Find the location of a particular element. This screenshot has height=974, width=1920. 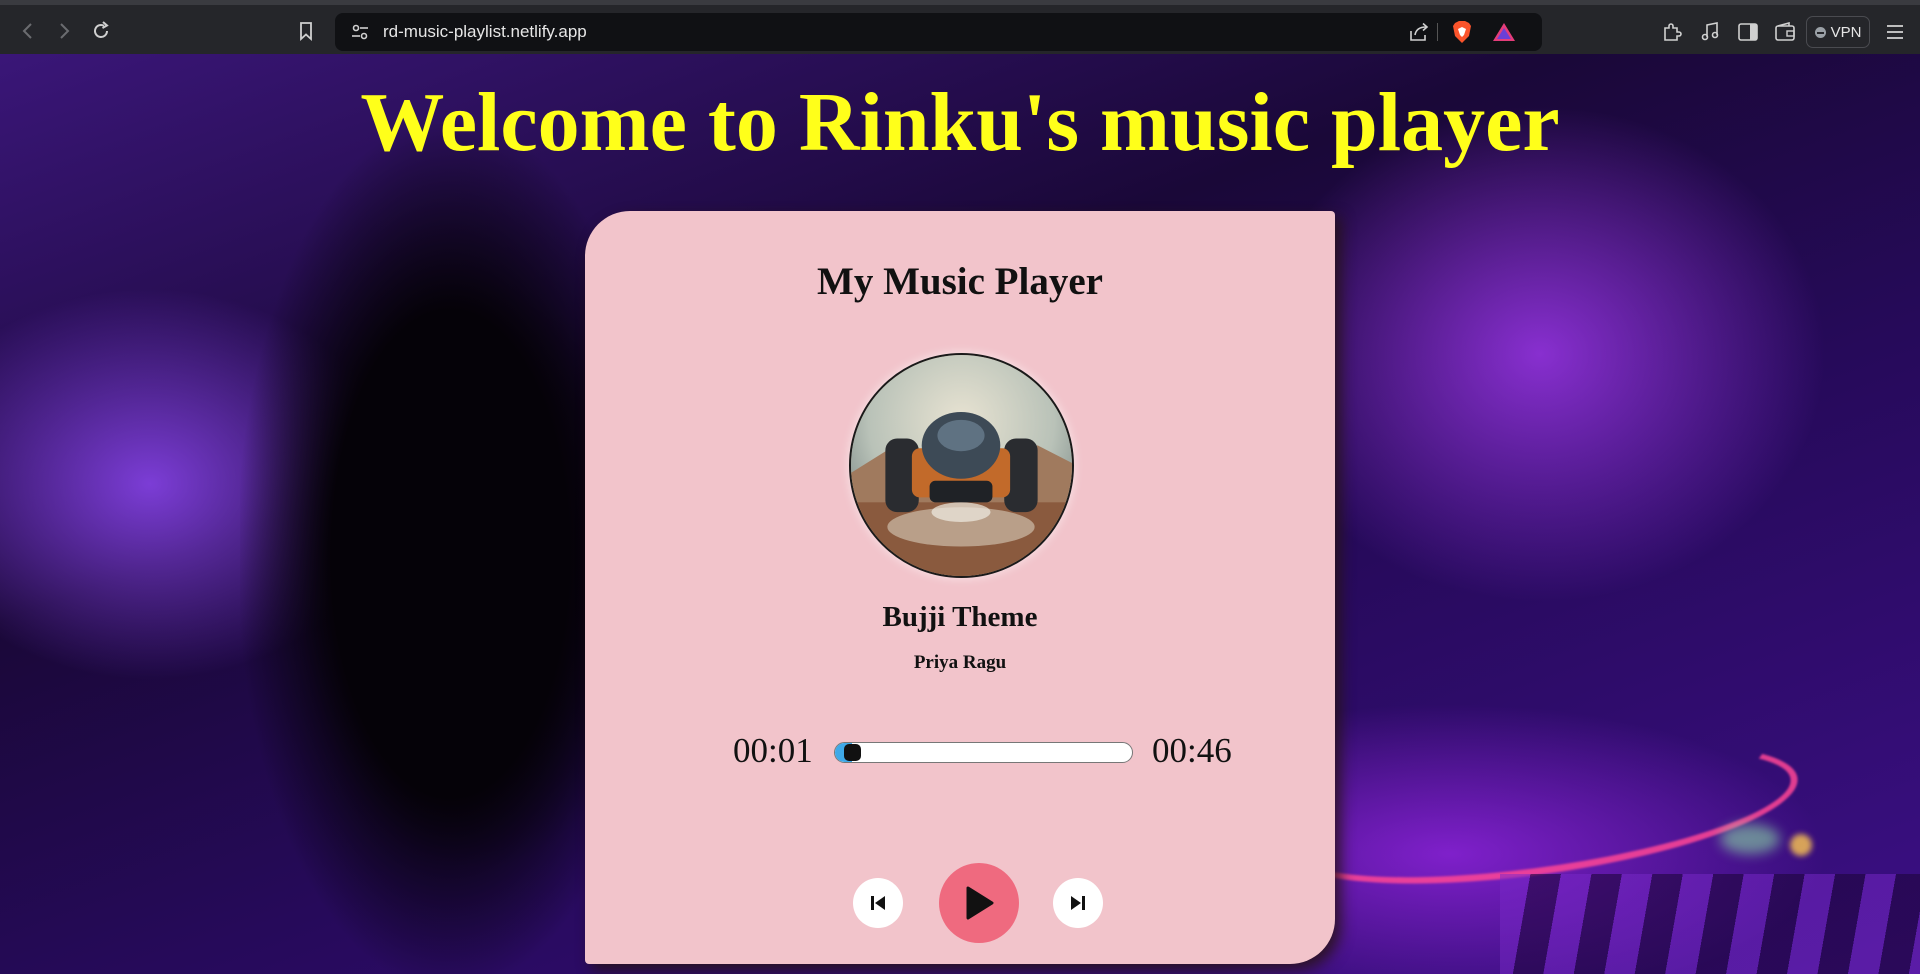

extensions-button is located at coordinates (1672, 32).